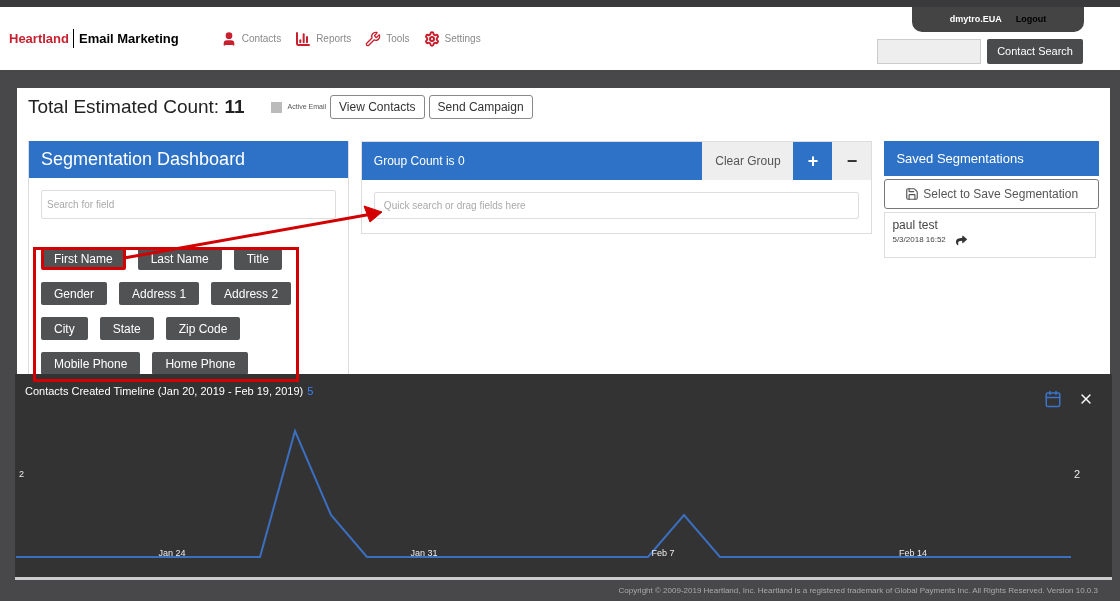  Describe the element at coordinates (136, 106) in the screenshot. I see `count-label: Total Estimated Count: 11` at that location.